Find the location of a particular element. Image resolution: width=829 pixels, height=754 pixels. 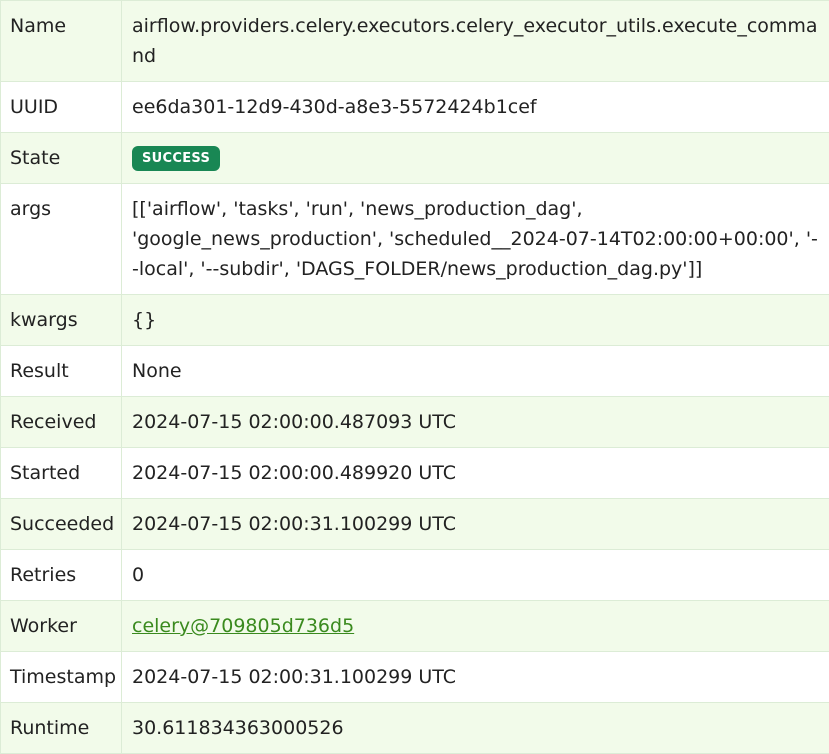

uuid-label: UUID is located at coordinates (61, 107).